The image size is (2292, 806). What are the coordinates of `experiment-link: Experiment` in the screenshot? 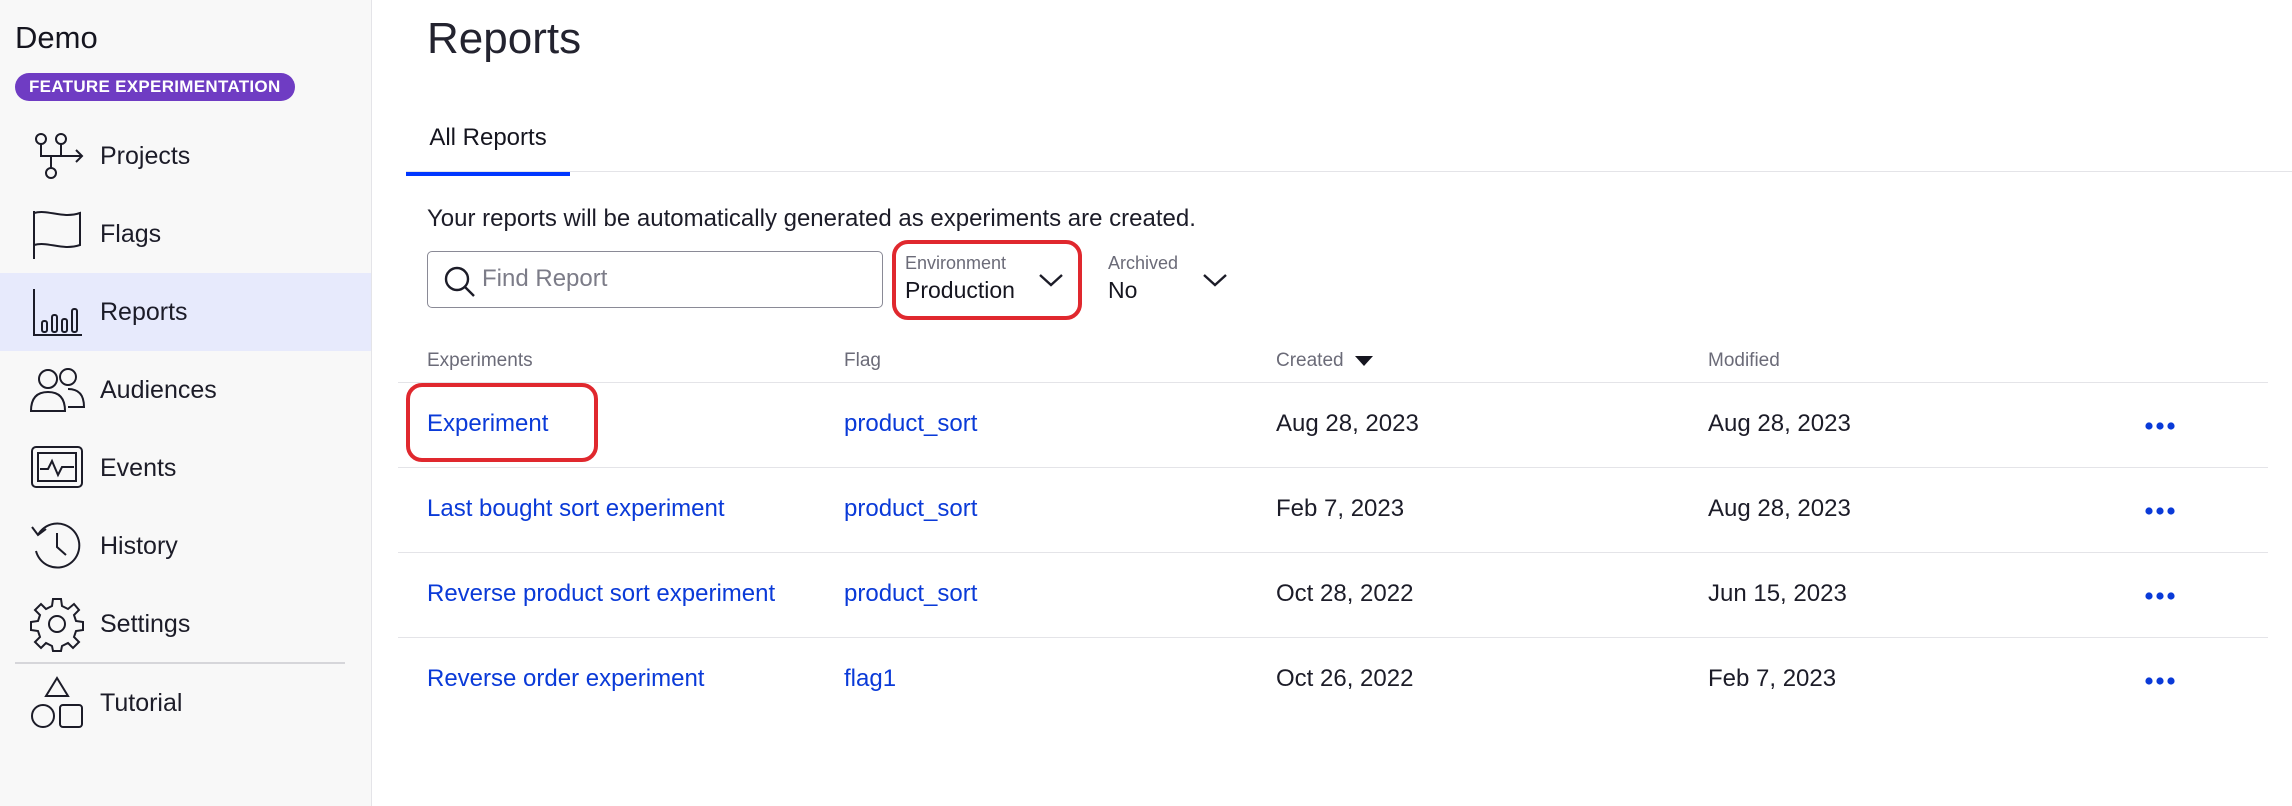 It's located at (487, 424).